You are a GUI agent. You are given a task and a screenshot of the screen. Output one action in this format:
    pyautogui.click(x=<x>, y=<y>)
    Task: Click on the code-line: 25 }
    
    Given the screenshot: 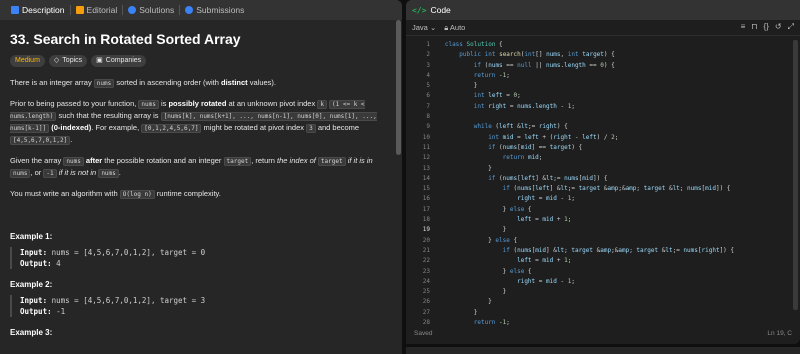 What is the action you would take?
    pyautogui.click(x=603, y=292)
    